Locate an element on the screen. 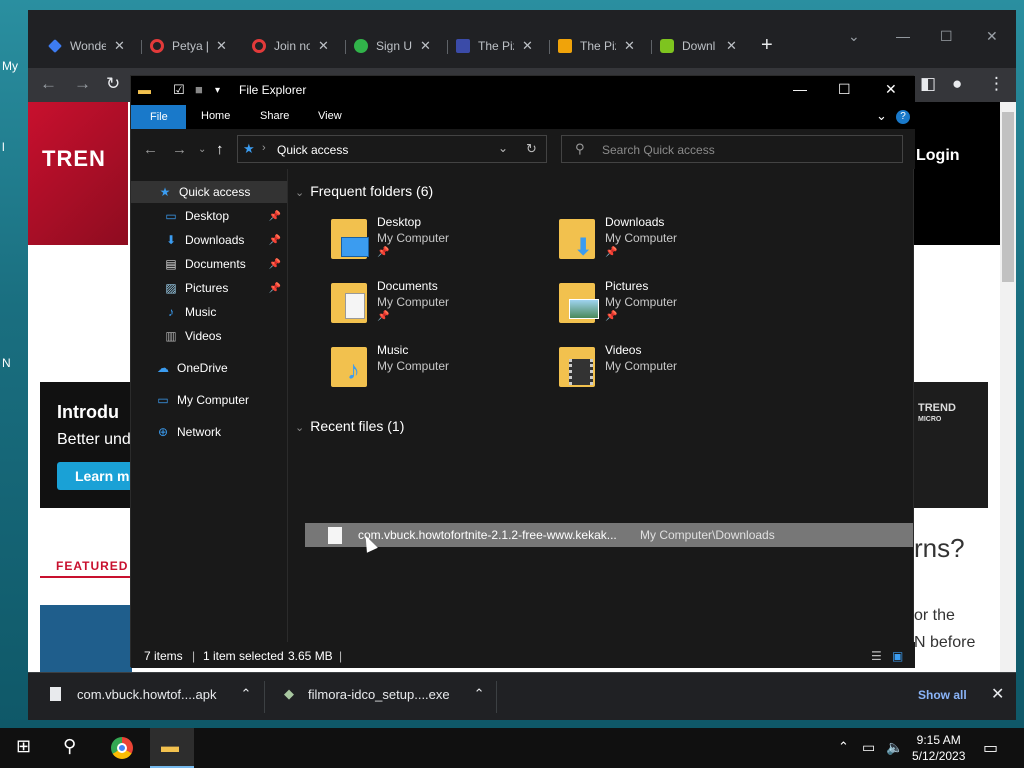 This screenshot has height=768, width=1024. file-explorer-icon: ▬ is located at coordinates (170, 746).